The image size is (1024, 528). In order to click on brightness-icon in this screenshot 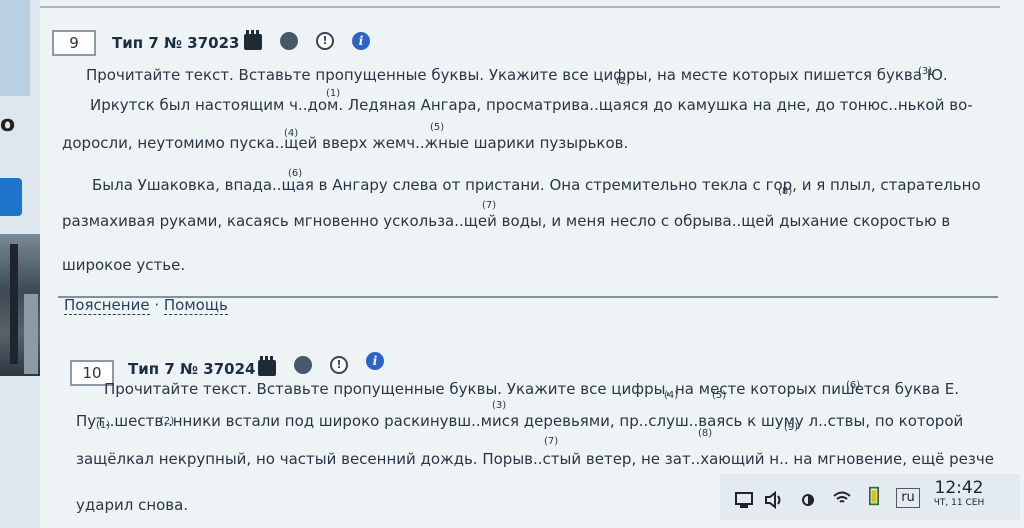, I will do `click(808, 500)`.